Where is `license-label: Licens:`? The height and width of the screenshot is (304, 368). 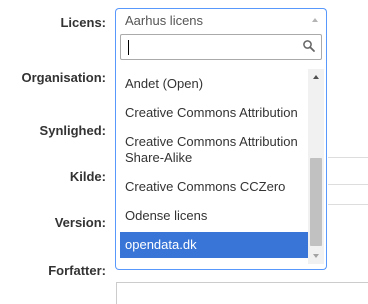 license-label: Licens: is located at coordinates (83, 22).